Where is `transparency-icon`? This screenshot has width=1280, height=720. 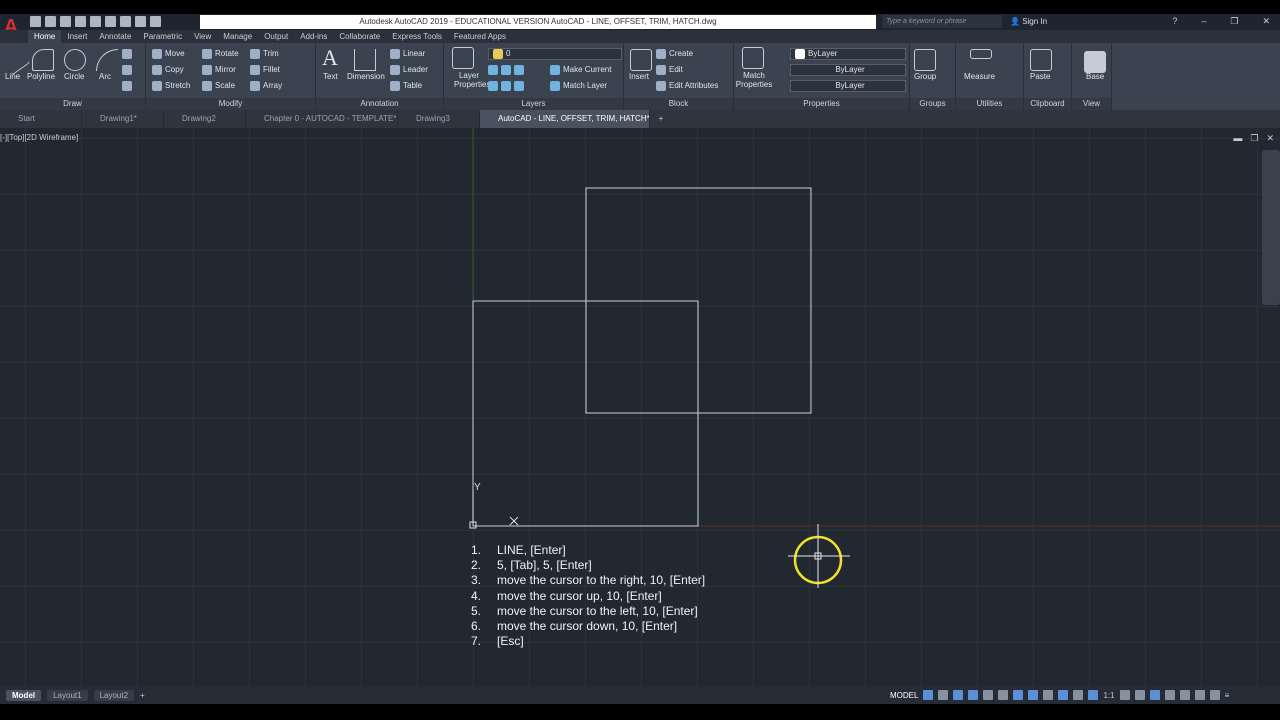
transparency-icon is located at coordinates (1078, 695).